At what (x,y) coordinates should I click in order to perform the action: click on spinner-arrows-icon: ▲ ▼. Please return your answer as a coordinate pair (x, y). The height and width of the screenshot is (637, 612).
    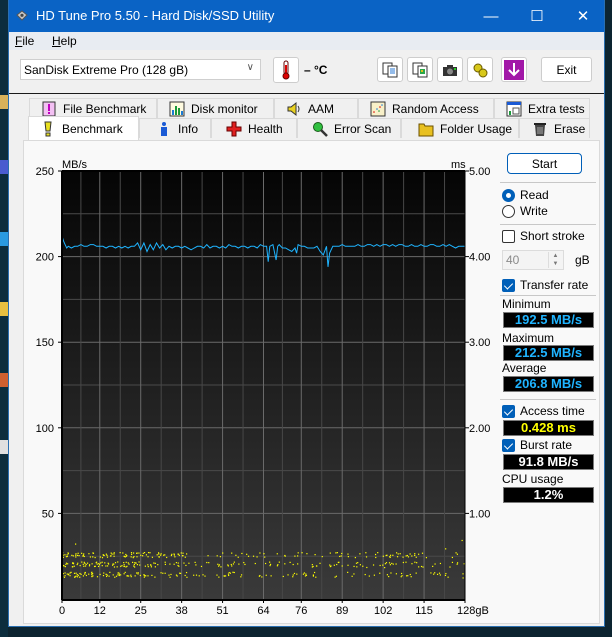
    Looking at the image, I should click on (555, 260).